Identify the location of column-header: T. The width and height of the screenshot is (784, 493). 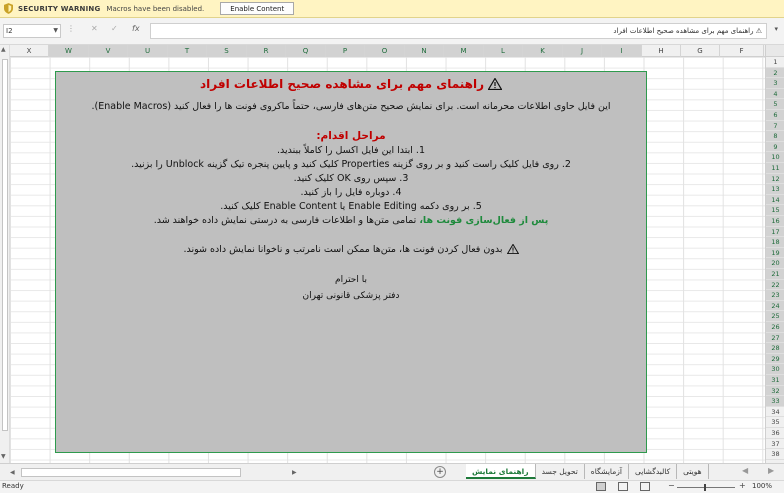
(187, 51).